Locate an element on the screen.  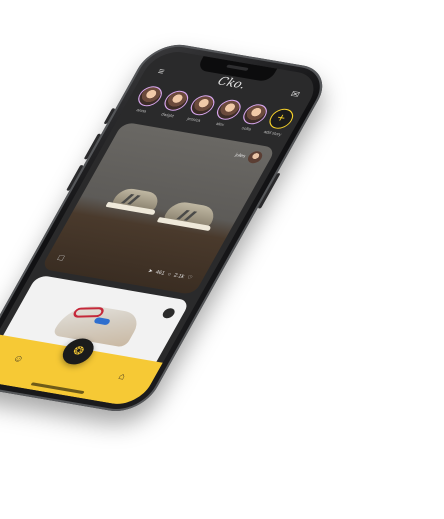
story-username: sofia is located at coordinates (246, 128).